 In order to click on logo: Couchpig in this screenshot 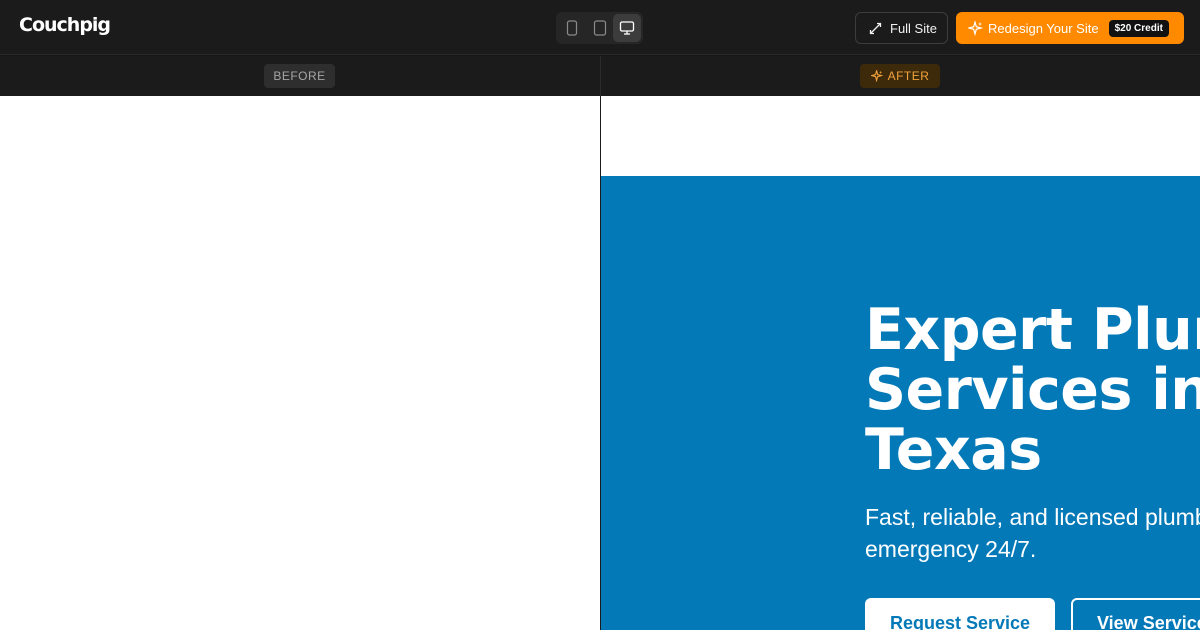, I will do `click(65, 25)`.